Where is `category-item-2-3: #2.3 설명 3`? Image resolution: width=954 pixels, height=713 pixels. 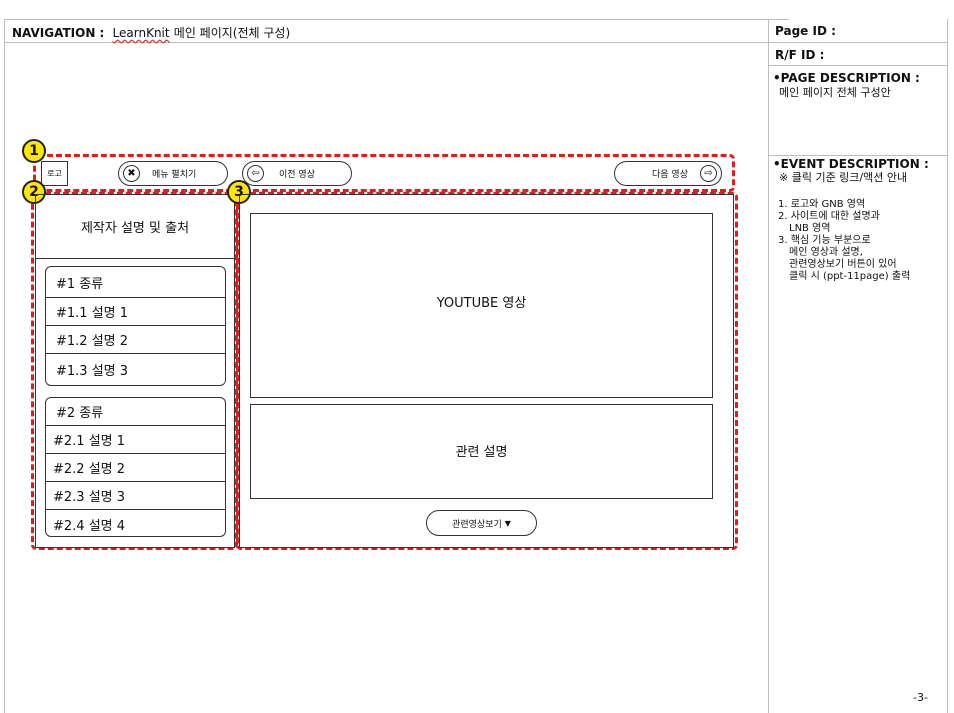
category-item-2-3: #2.3 설명 3 is located at coordinates (135, 496).